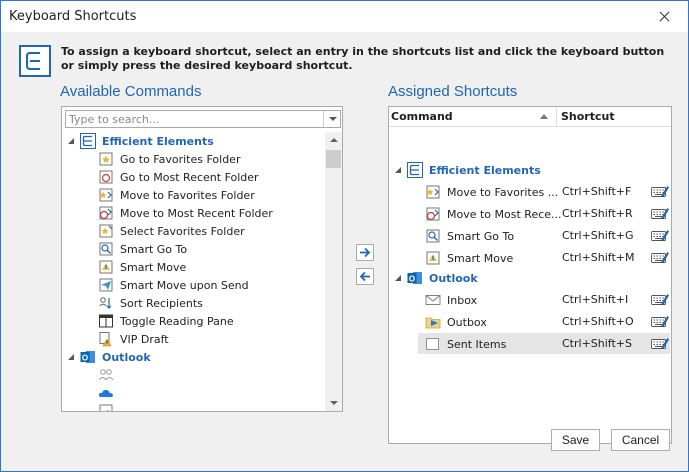 The width and height of the screenshot is (689, 472). I want to click on close-button, so click(664, 17).